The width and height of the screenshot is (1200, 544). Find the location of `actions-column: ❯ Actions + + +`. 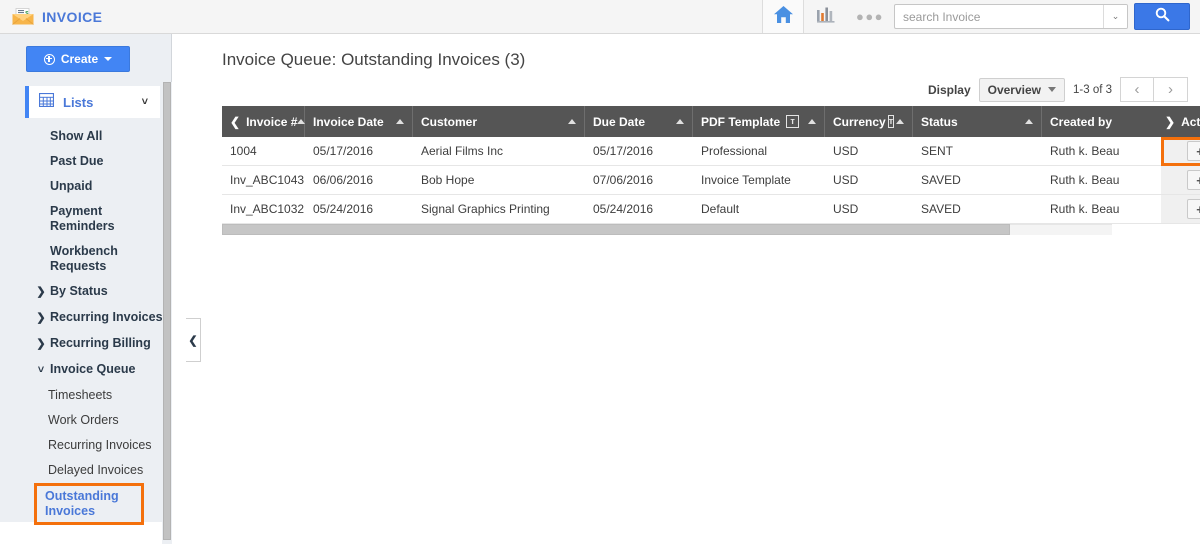

actions-column: ❯ Actions + + + is located at coordinates (1180, 165).